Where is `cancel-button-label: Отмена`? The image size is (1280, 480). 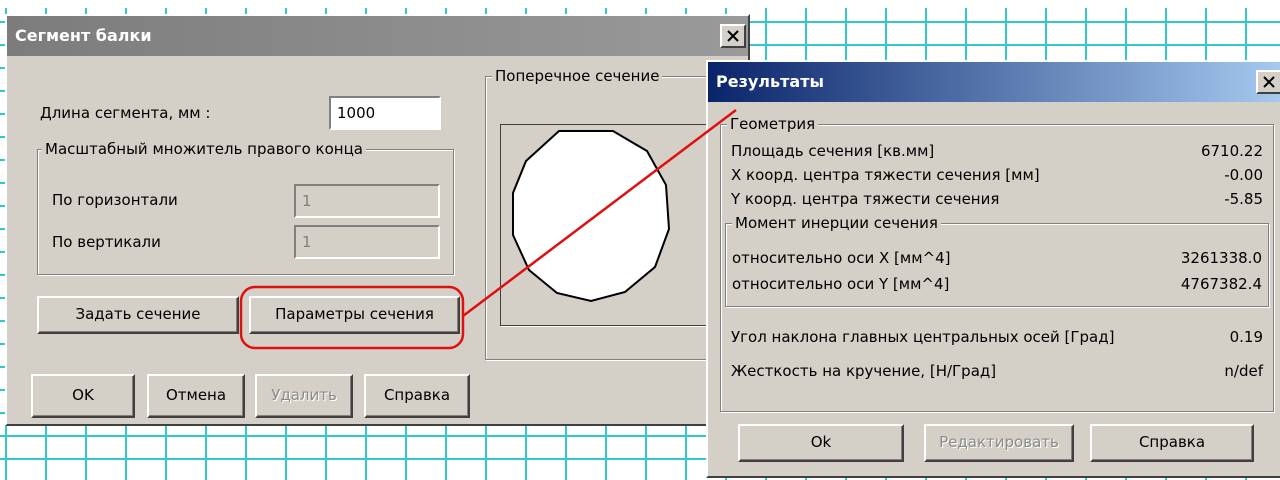 cancel-button-label: Отмена is located at coordinates (196, 395).